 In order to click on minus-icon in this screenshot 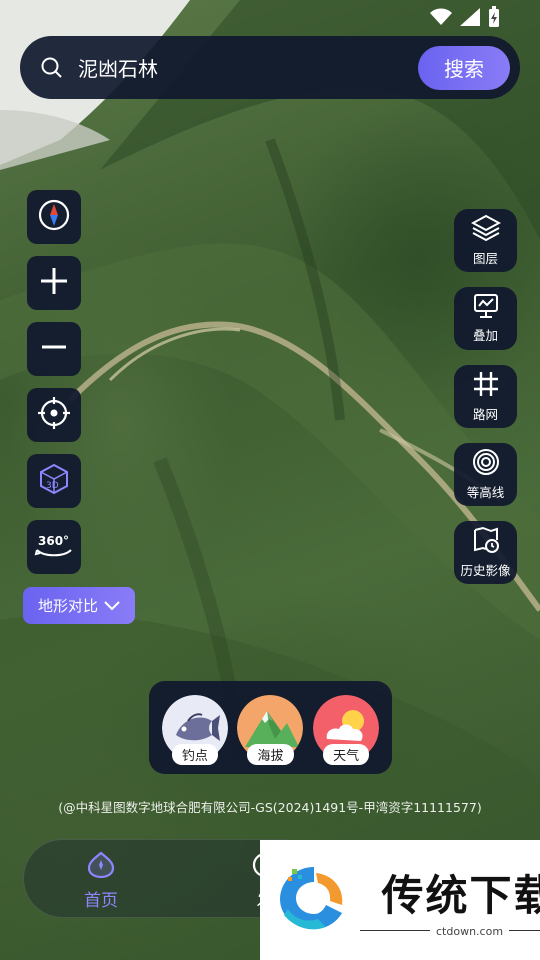, I will do `click(54, 349)`.